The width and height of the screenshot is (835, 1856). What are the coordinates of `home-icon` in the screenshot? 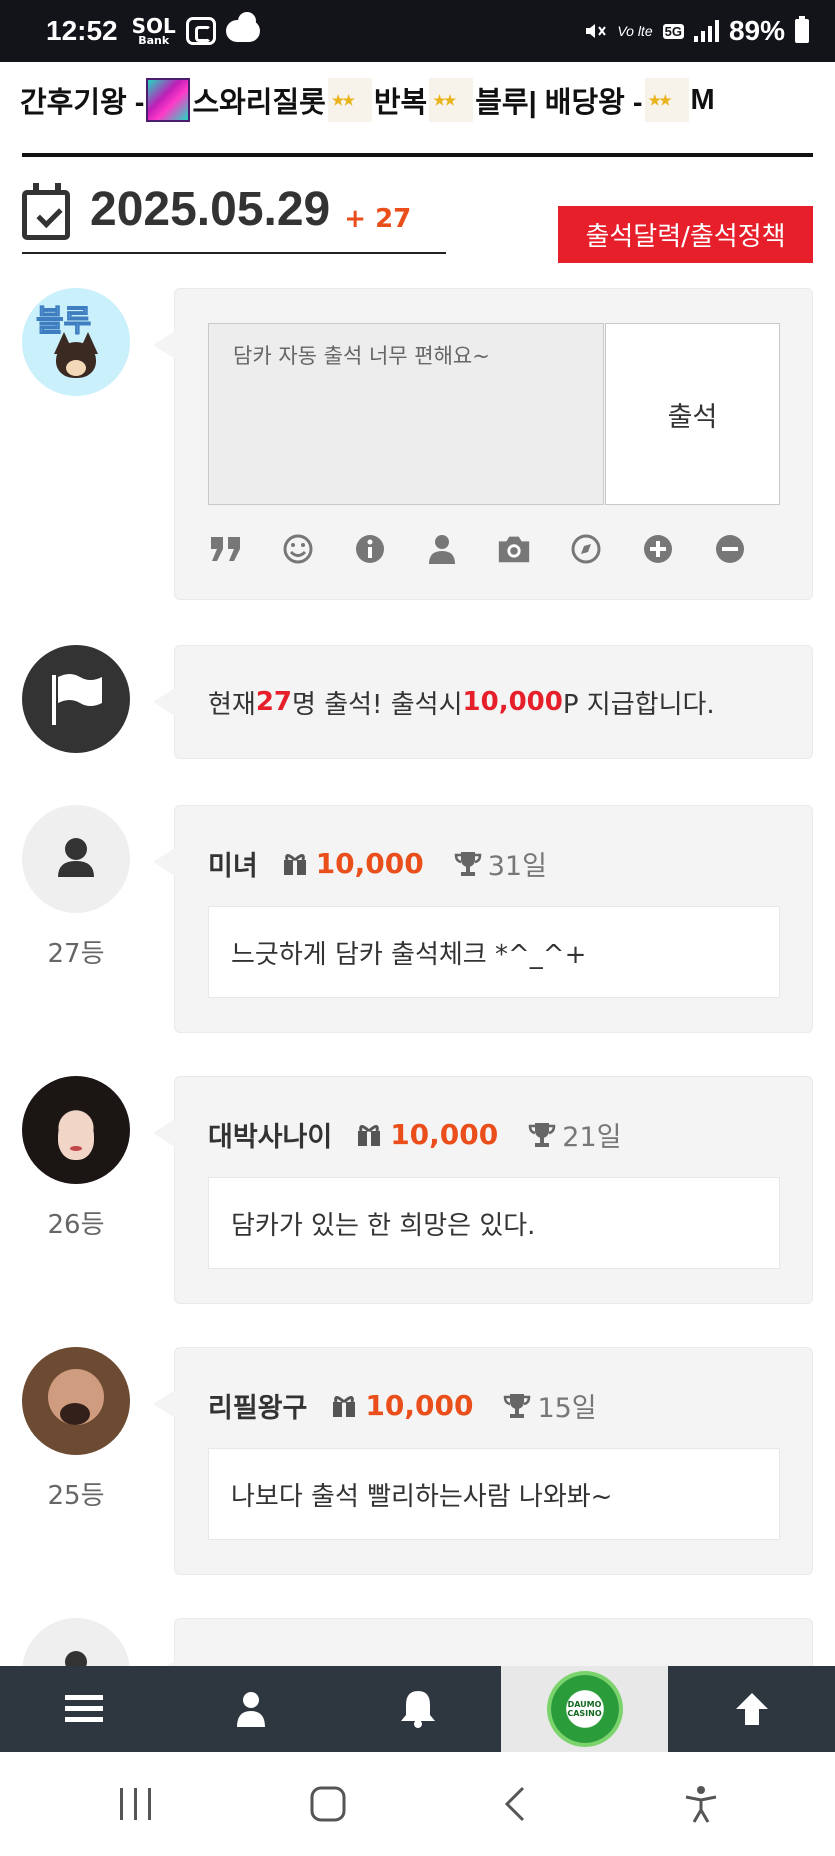 It's located at (328, 1804).